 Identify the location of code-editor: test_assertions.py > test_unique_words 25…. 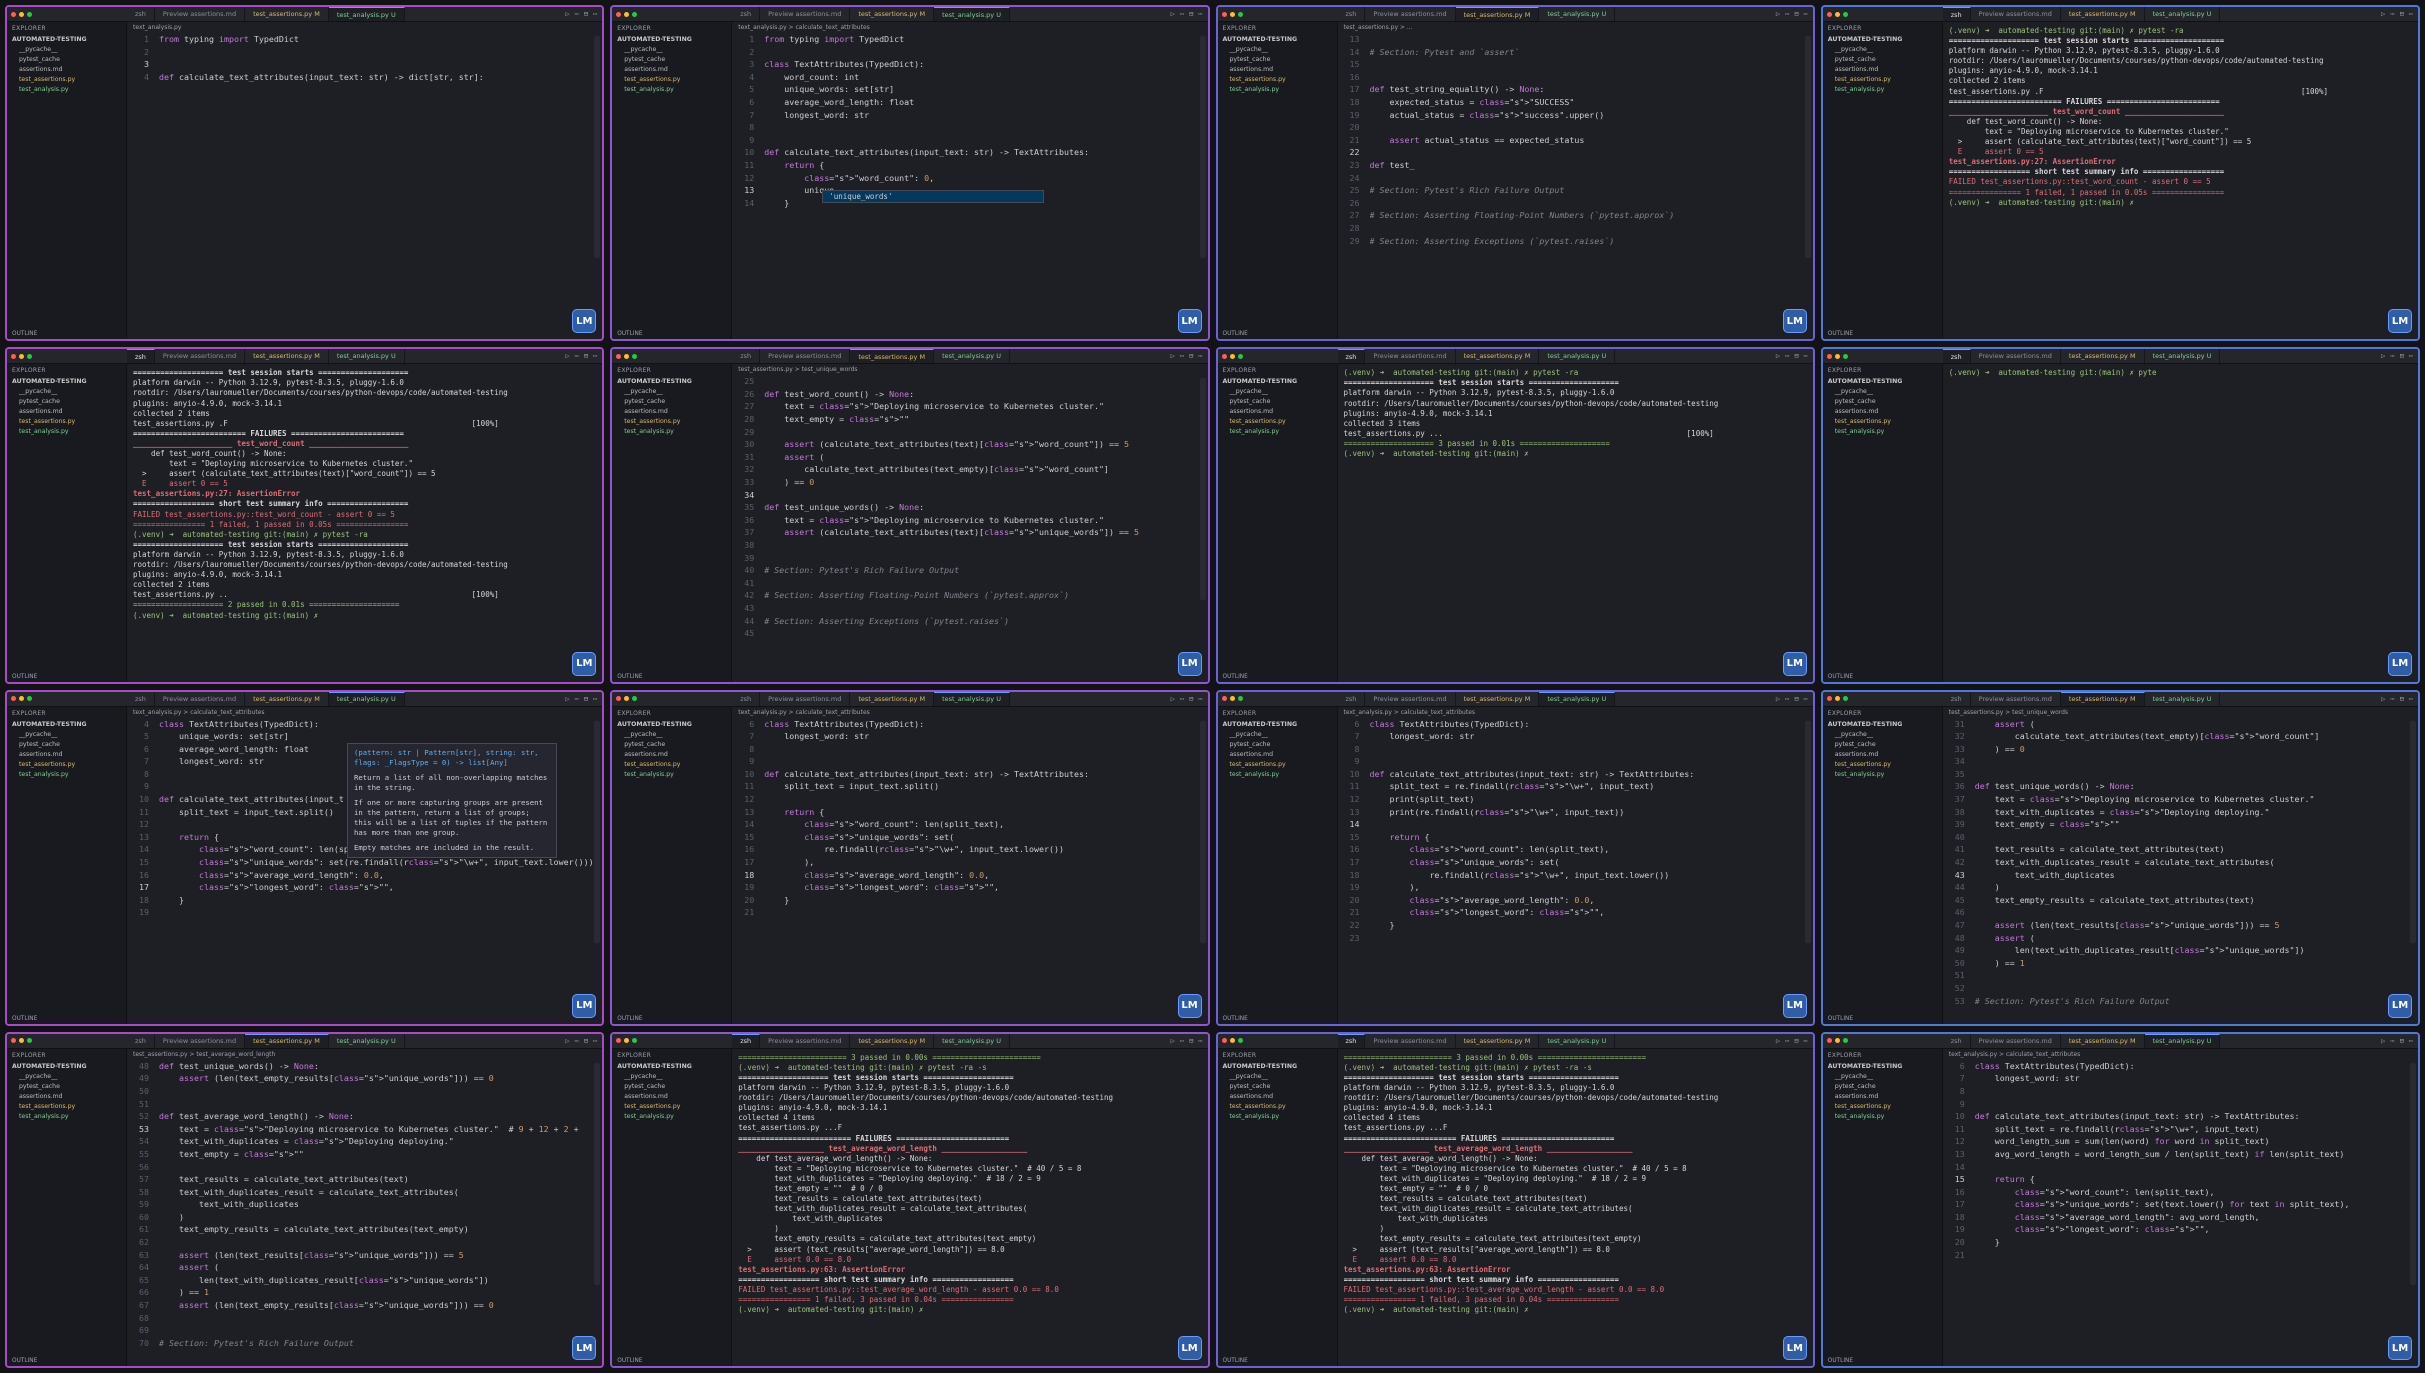
(970, 523).